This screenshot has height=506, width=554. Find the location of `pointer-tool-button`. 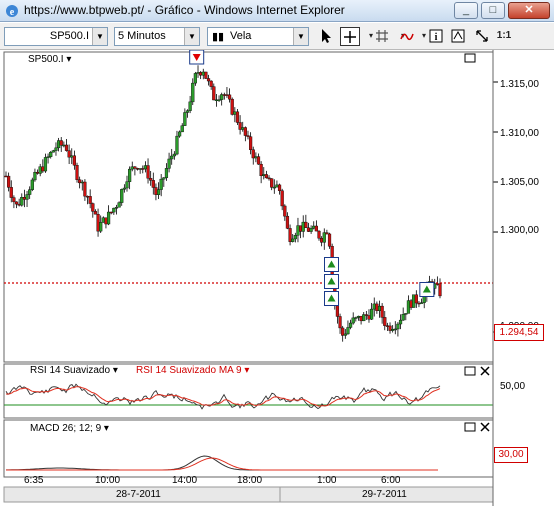

pointer-tool-button is located at coordinates (326, 36).